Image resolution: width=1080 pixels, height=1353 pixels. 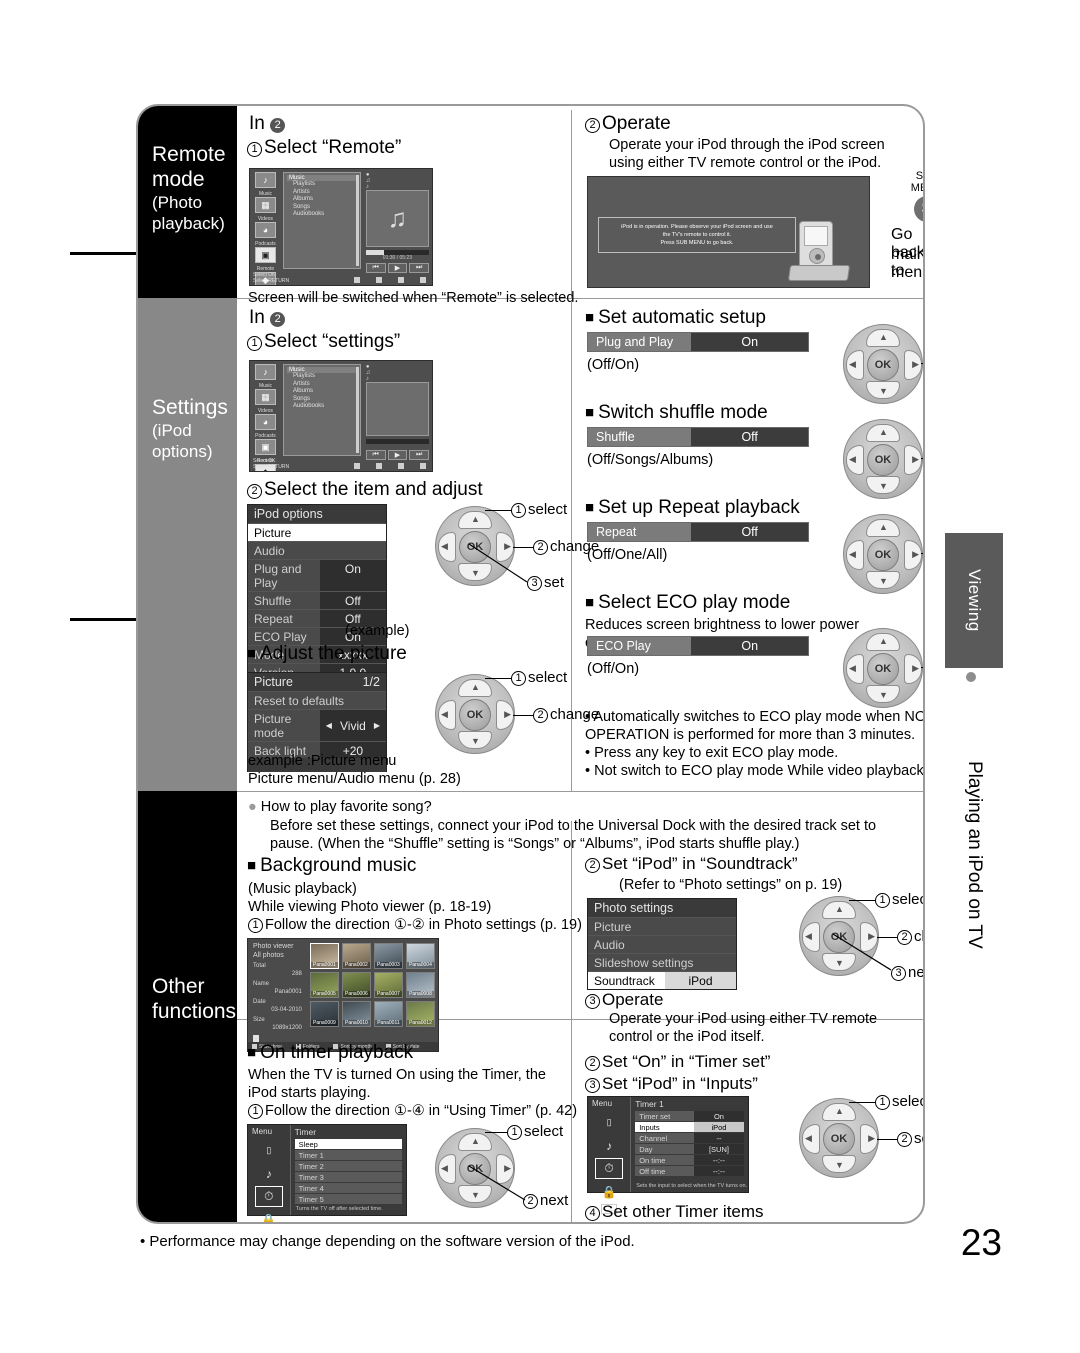 I want to click on dpad-shuffle: ▲ ▼ ◀ ▶ OK, so click(x=882, y=459).